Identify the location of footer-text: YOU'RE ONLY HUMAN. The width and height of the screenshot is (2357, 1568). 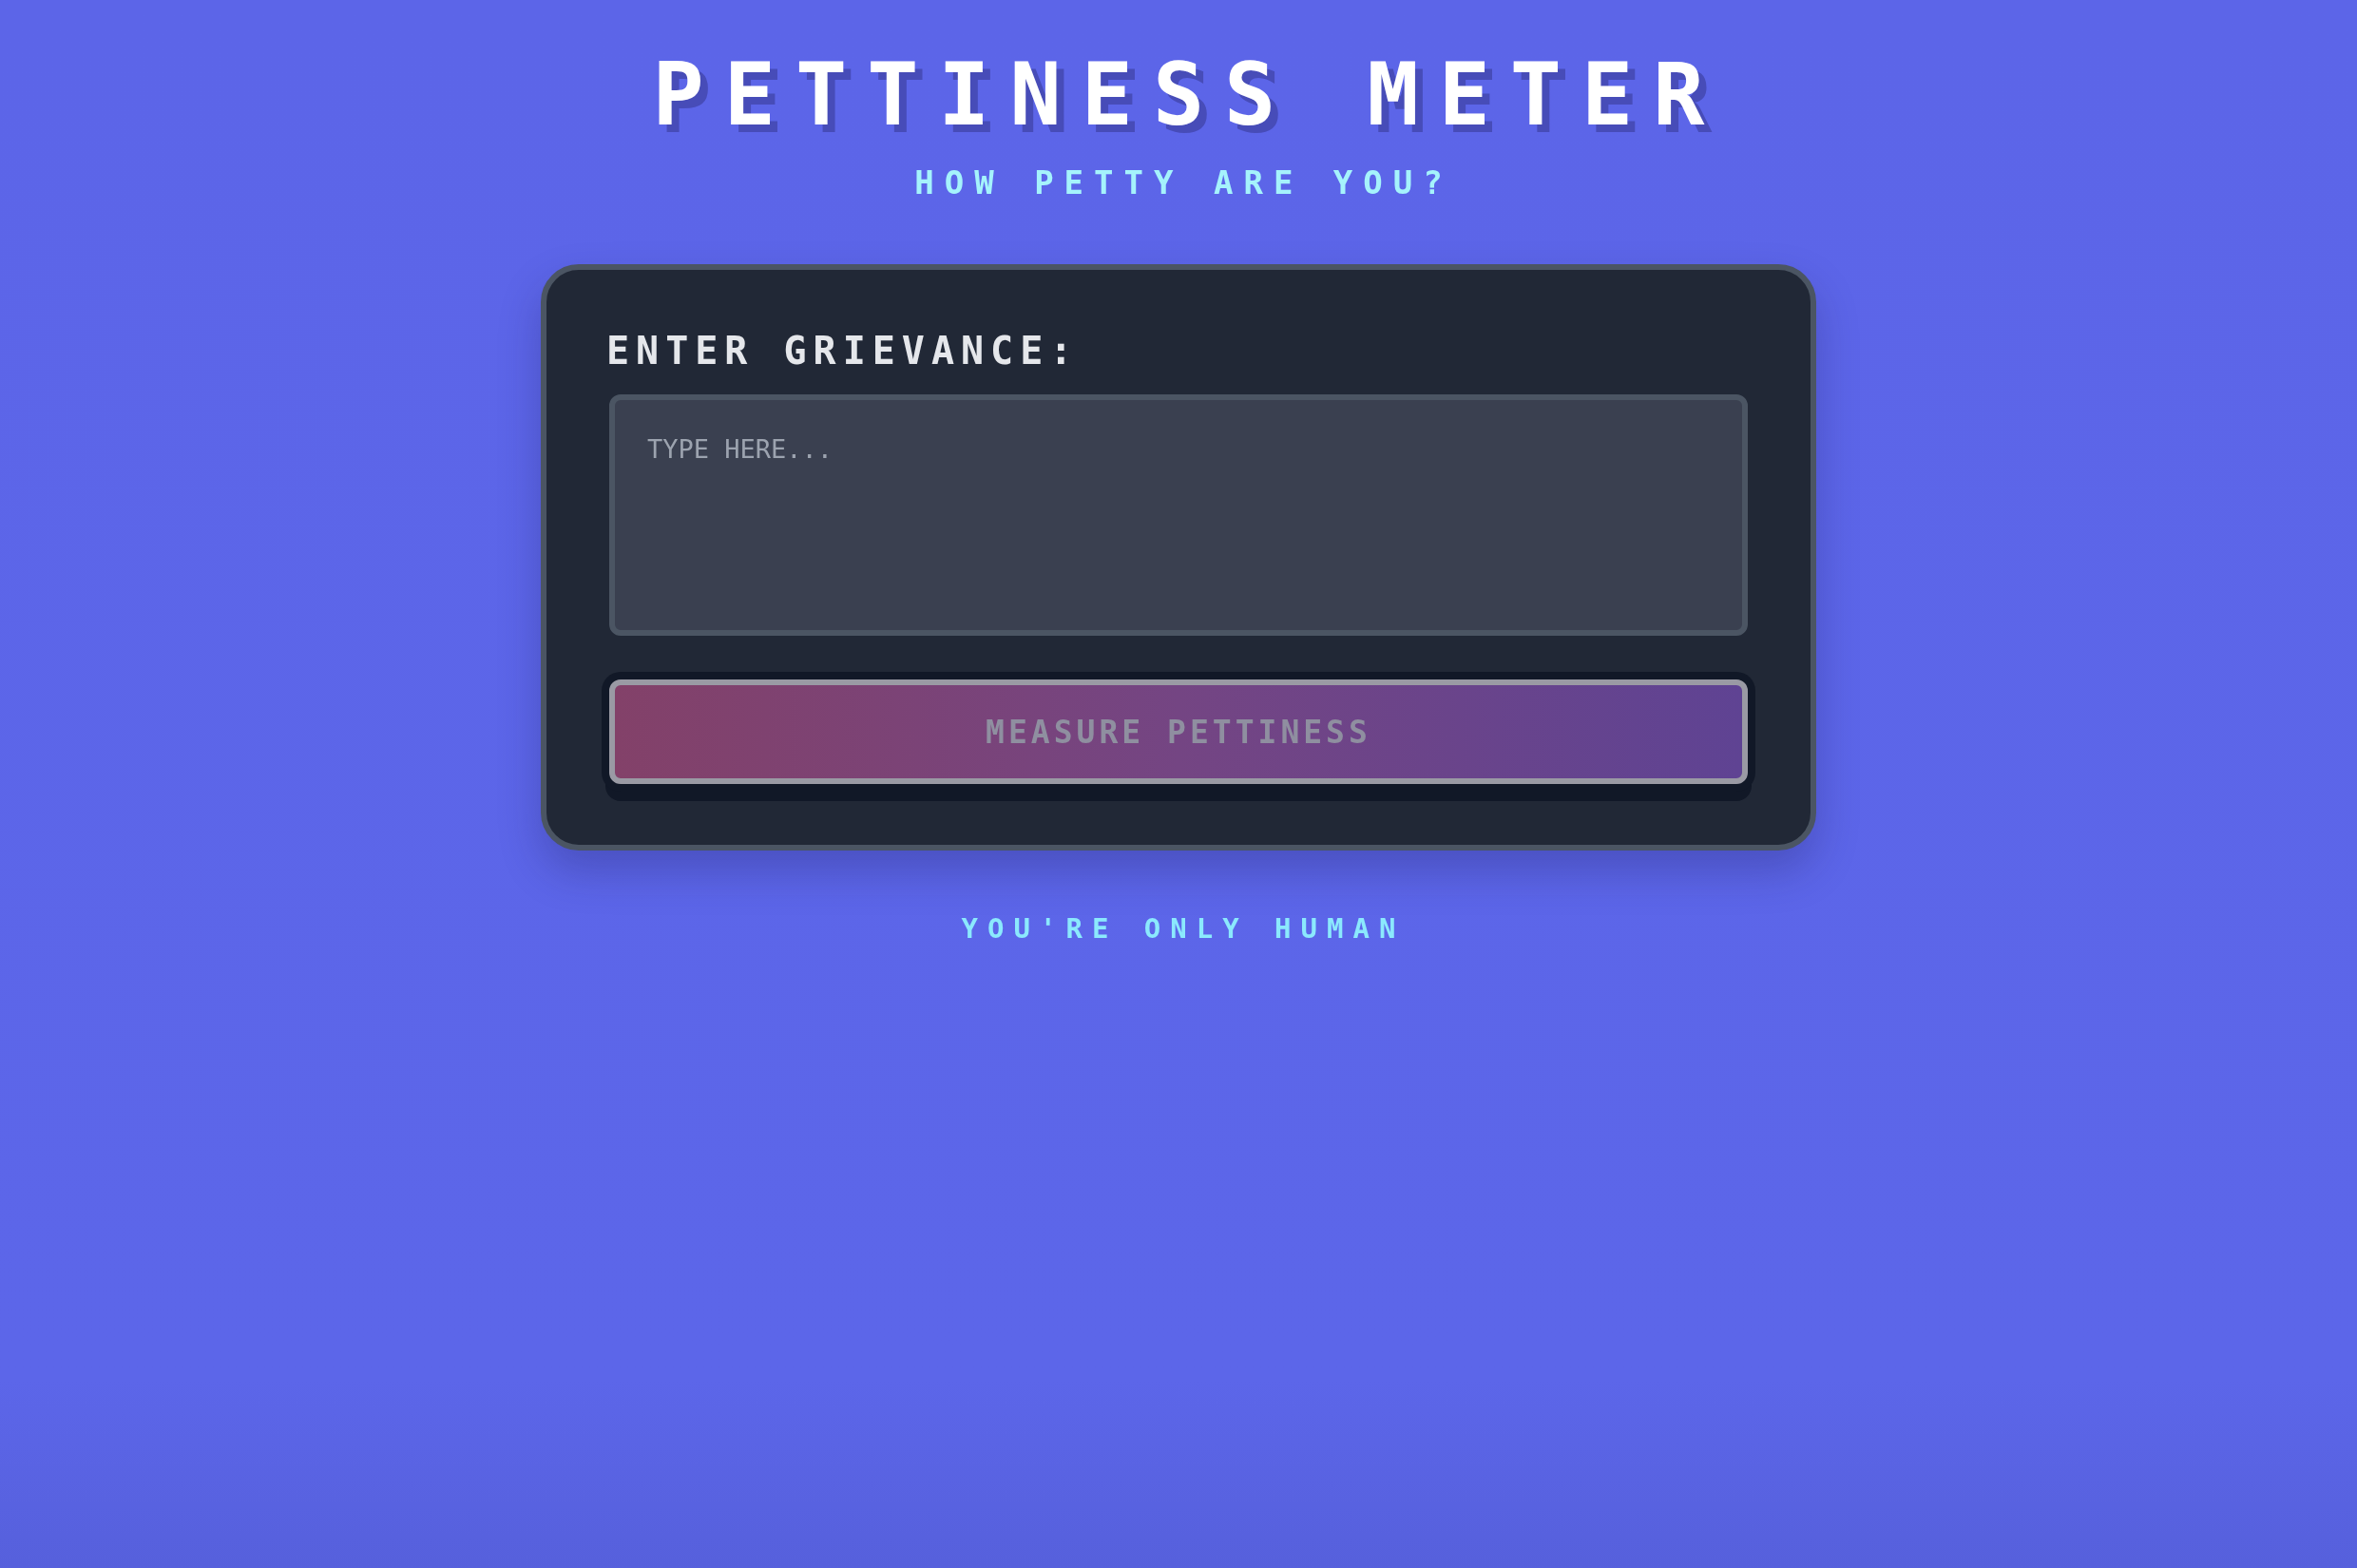
(1183, 929).